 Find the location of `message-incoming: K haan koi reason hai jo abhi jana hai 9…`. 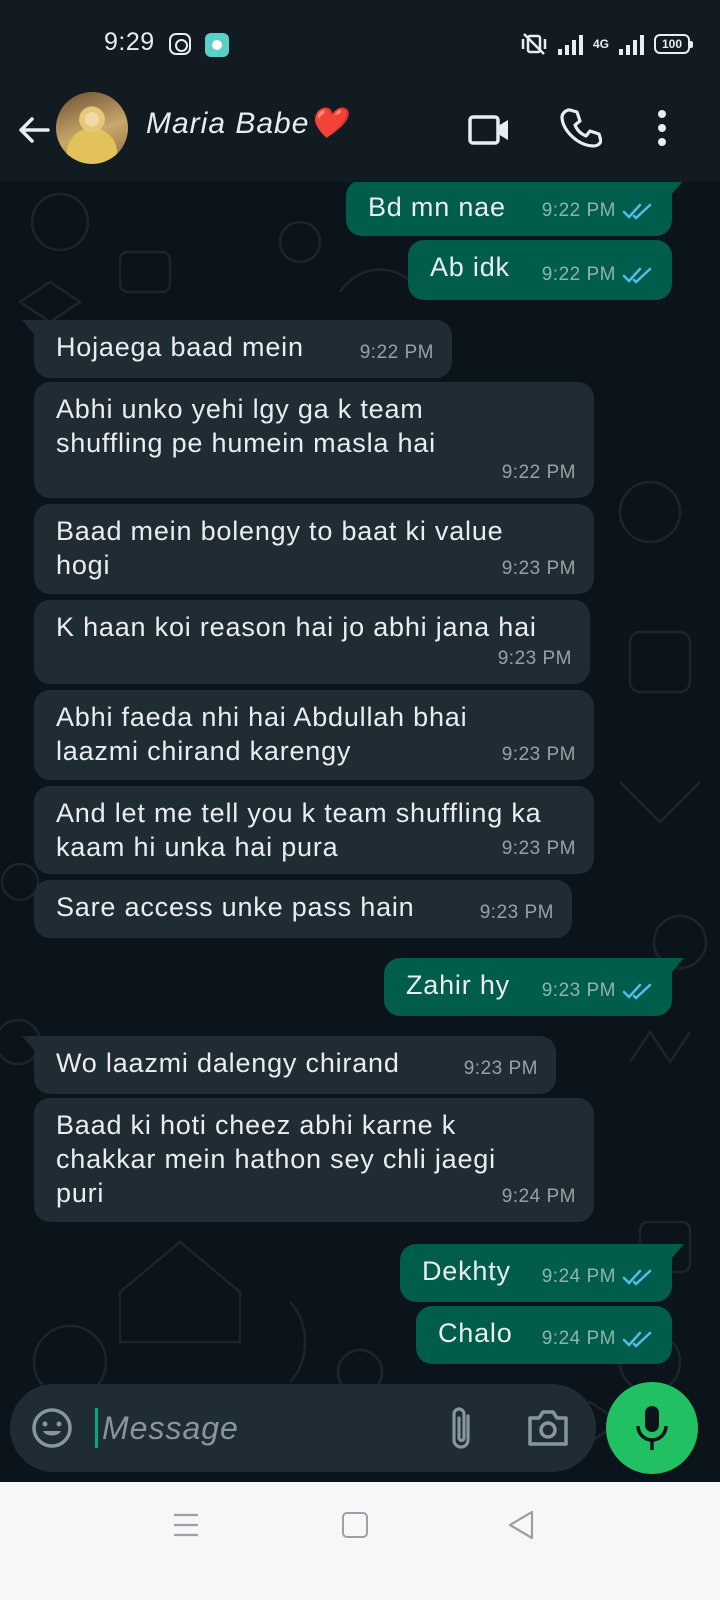

message-incoming: K haan koi reason hai jo abhi jana hai 9… is located at coordinates (312, 642).